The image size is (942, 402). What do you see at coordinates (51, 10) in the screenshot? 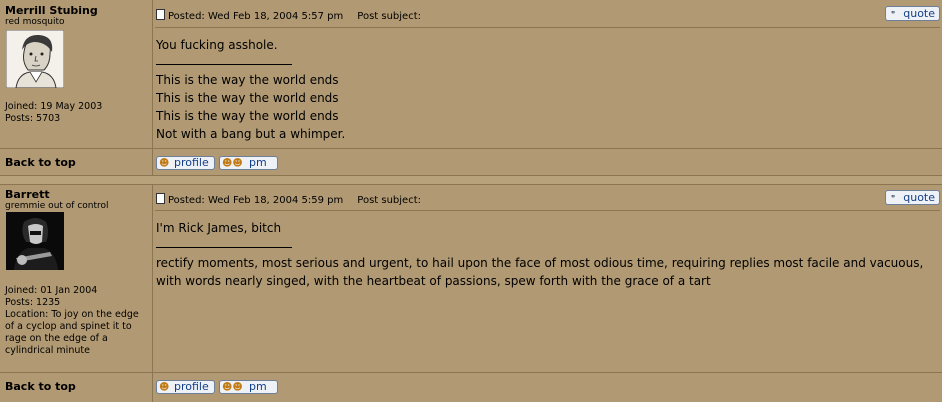
I see `author-name: Merrill Stubing` at bounding box center [51, 10].